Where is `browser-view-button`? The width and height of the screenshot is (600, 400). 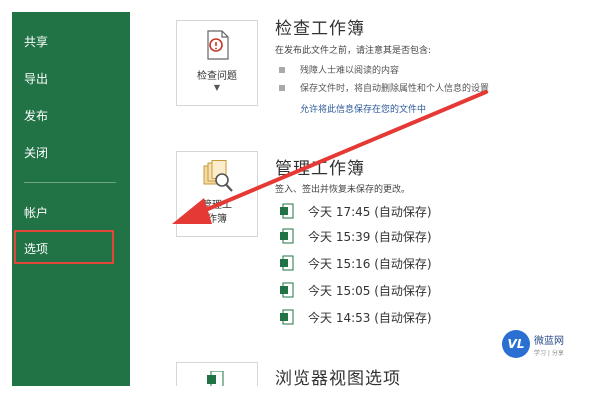
browser-view-button is located at coordinates (217, 374).